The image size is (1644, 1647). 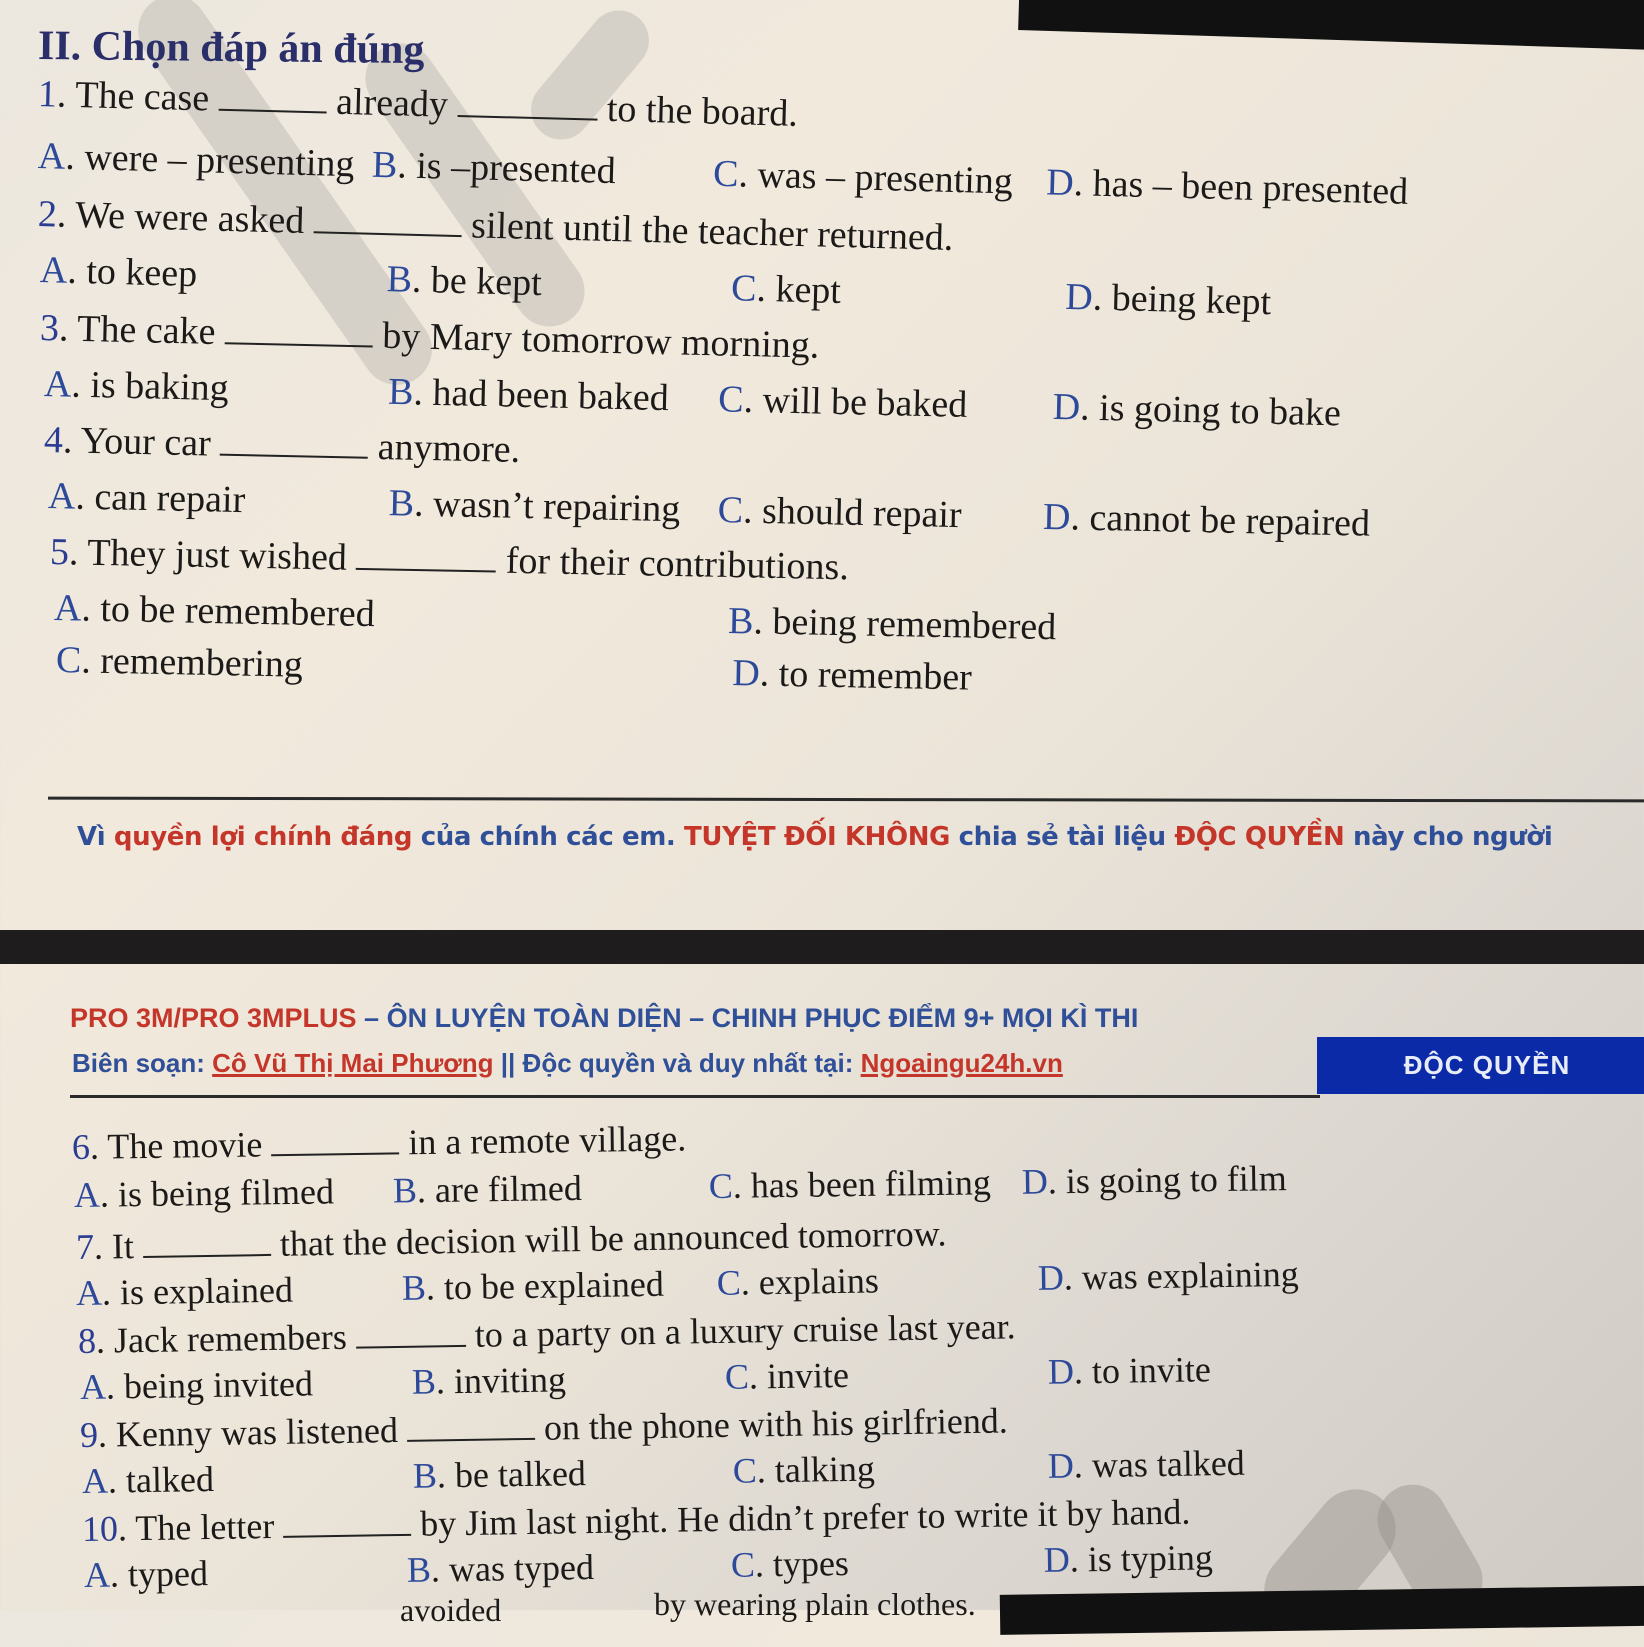 What do you see at coordinates (1227, 186) in the screenshot?
I see `option-d: D. has – been presented` at bounding box center [1227, 186].